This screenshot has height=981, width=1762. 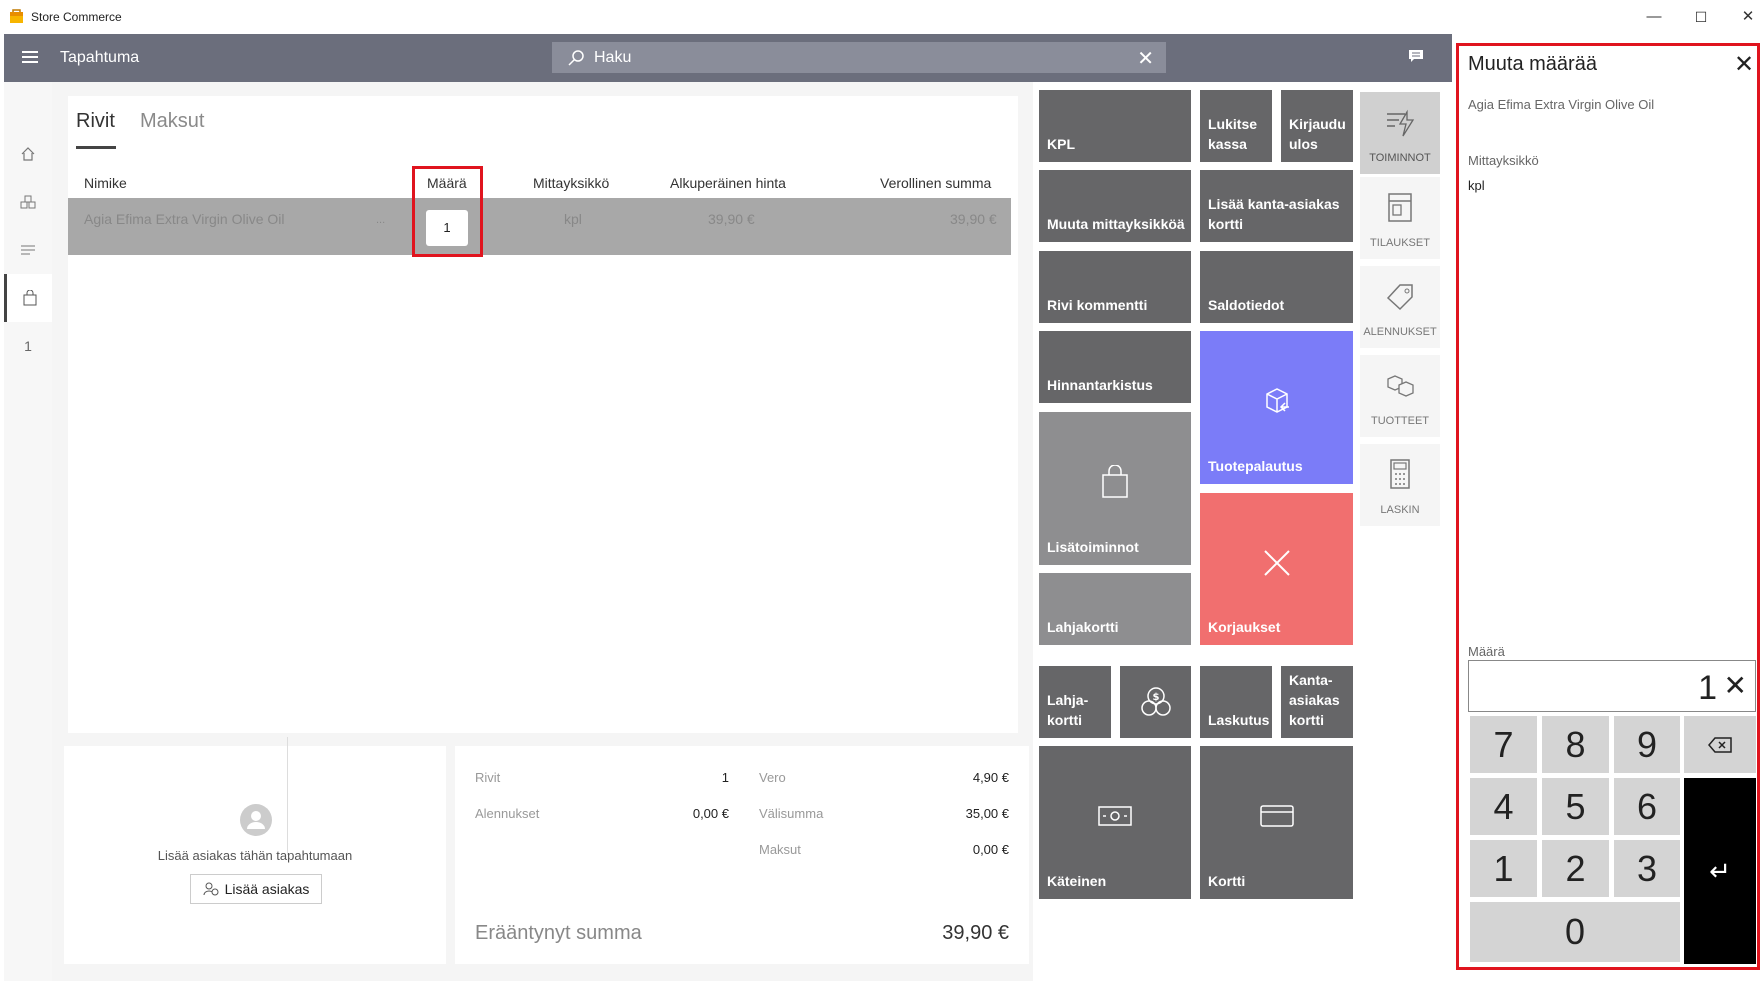 What do you see at coordinates (571, 183) in the screenshot?
I see `column-header-uom: Mittayksikkö` at bounding box center [571, 183].